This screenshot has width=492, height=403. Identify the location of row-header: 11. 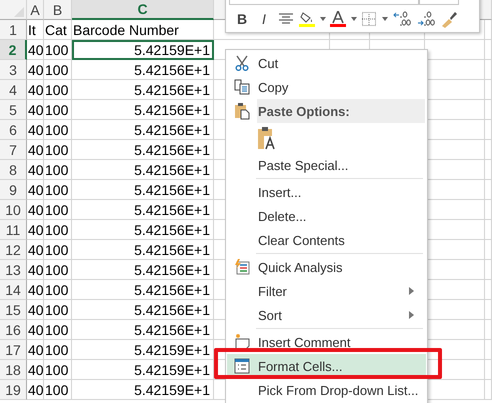
(13, 230).